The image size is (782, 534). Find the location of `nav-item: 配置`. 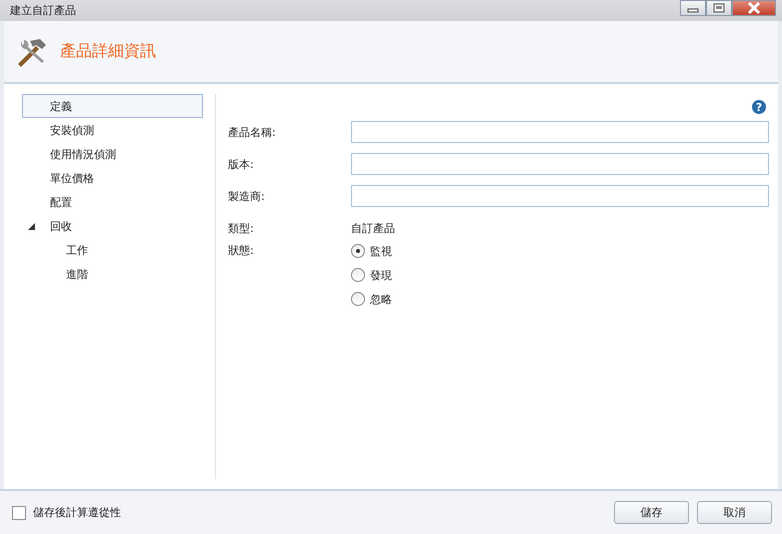

nav-item: 配置 is located at coordinates (112, 202).